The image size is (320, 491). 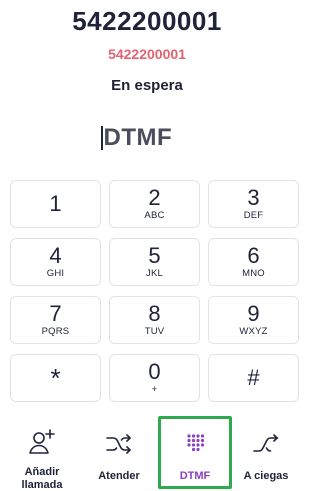 I want to click on add-call-button: Añadir llamada, so click(x=42, y=453).